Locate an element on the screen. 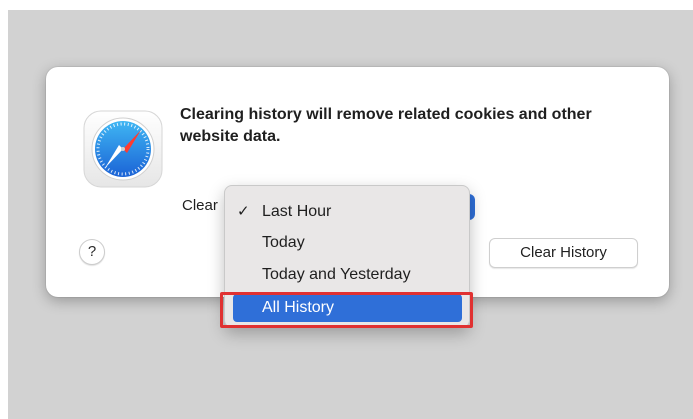  help-button: ? is located at coordinates (92, 252).